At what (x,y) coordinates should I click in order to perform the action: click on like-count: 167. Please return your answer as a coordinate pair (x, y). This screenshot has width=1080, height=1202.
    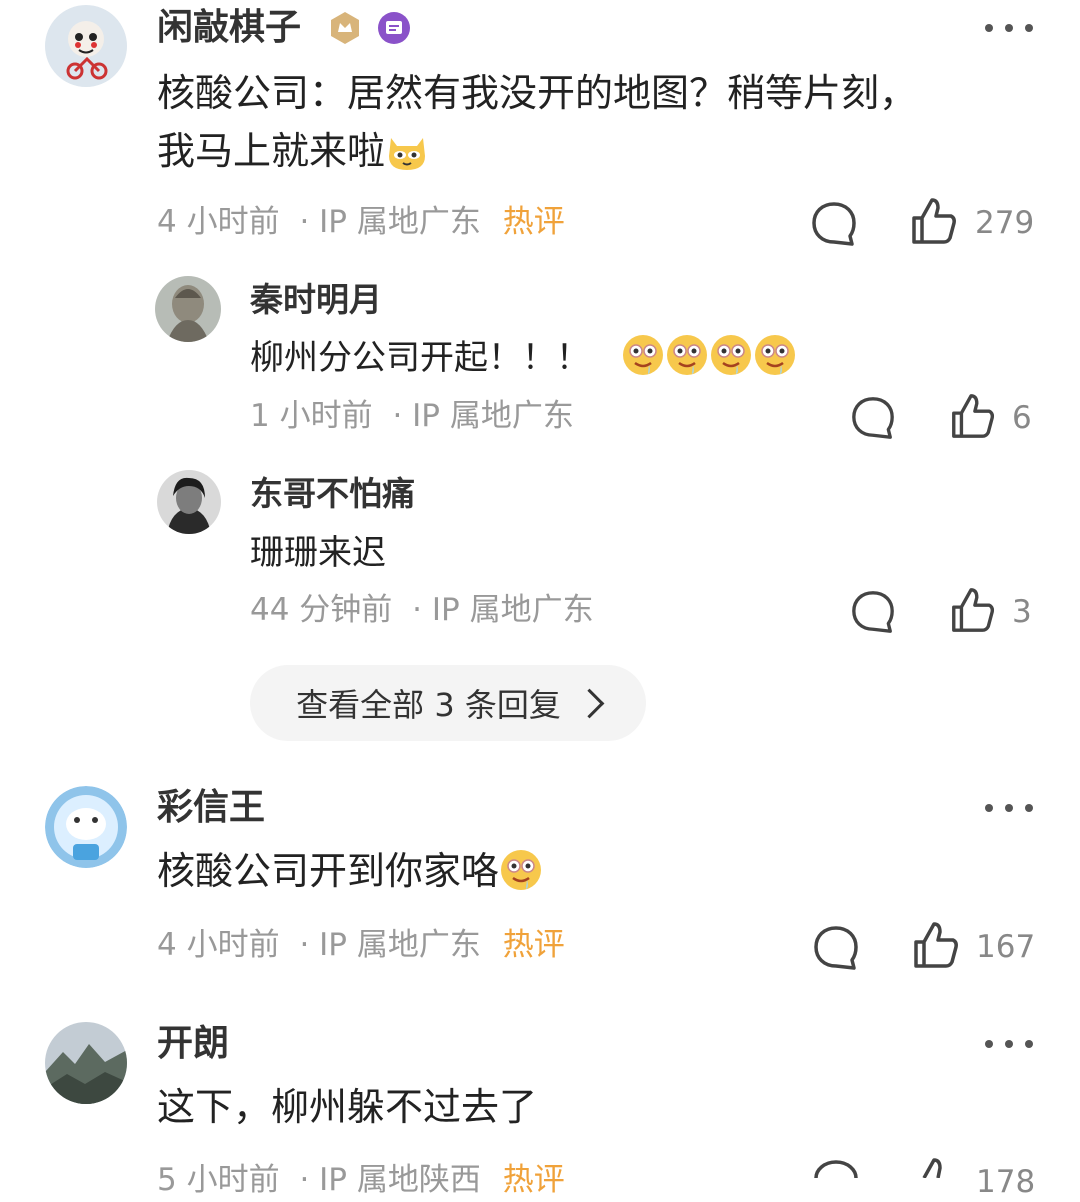
    Looking at the image, I should click on (1006, 947).